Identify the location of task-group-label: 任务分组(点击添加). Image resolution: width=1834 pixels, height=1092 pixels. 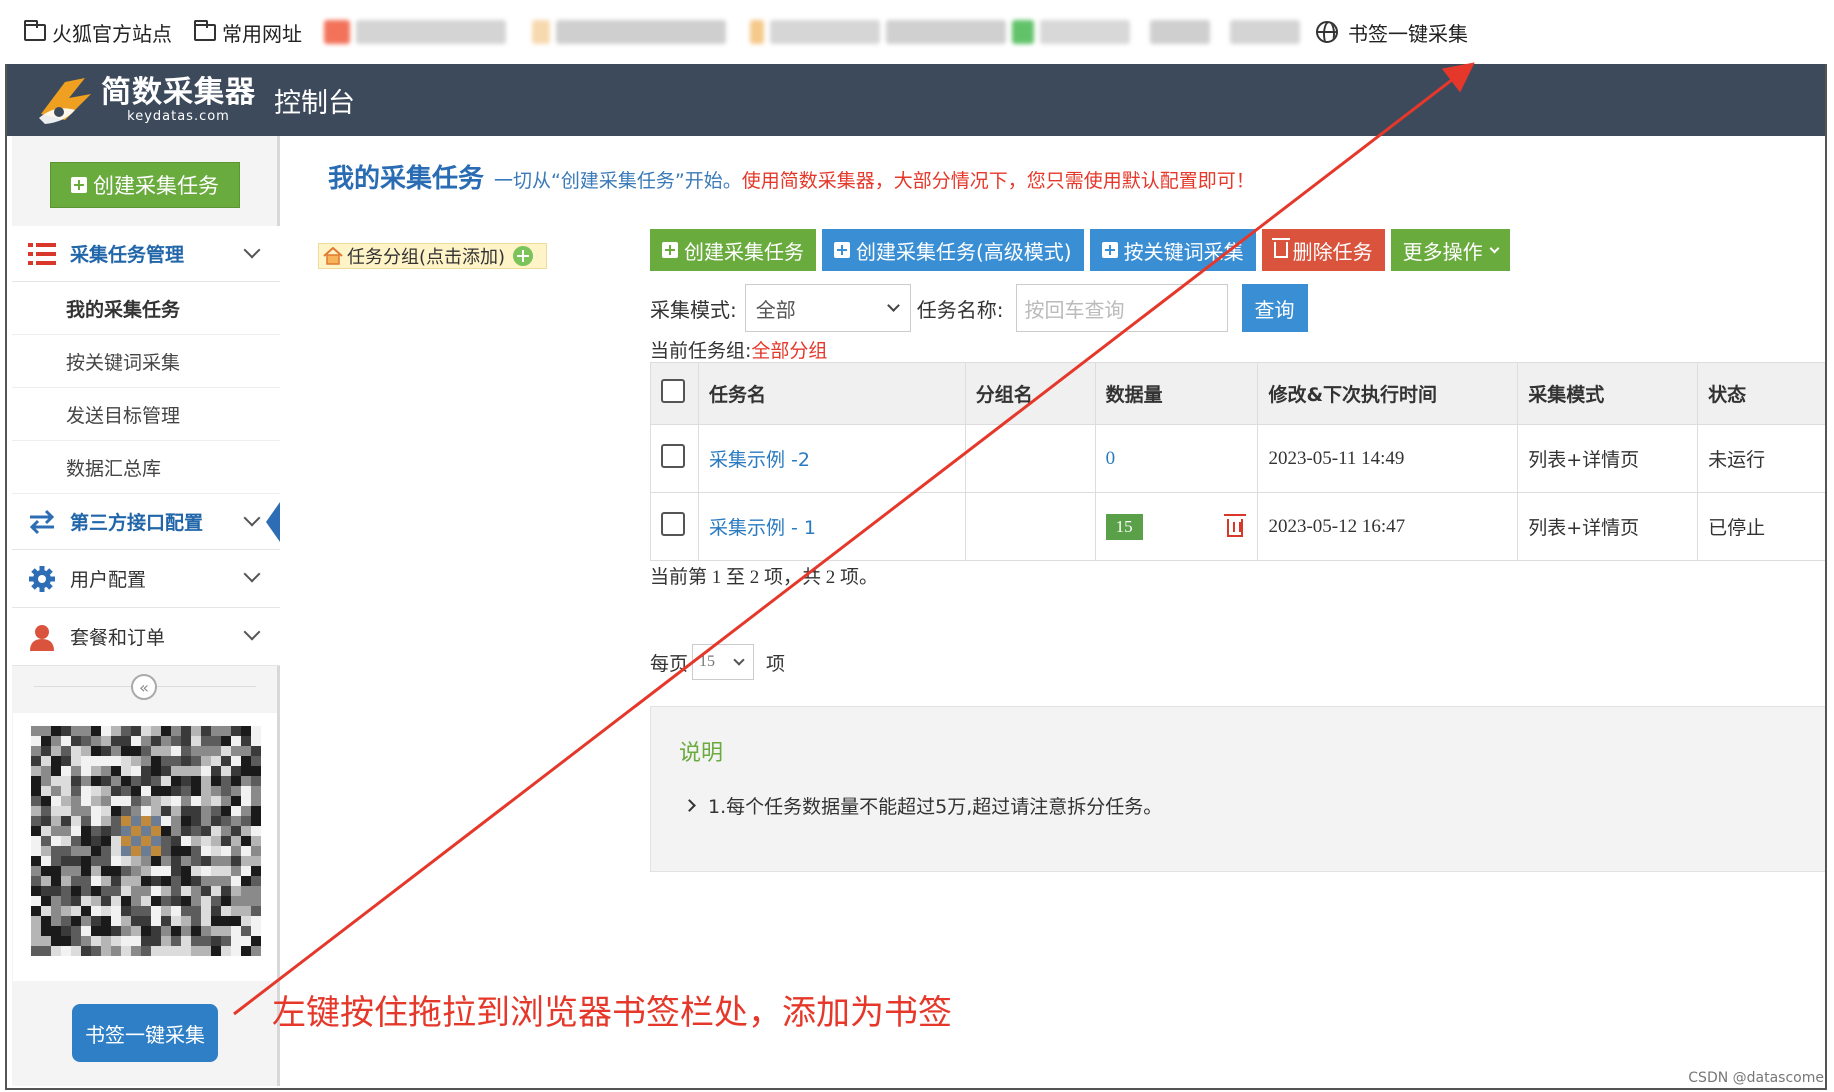
(426, 257).